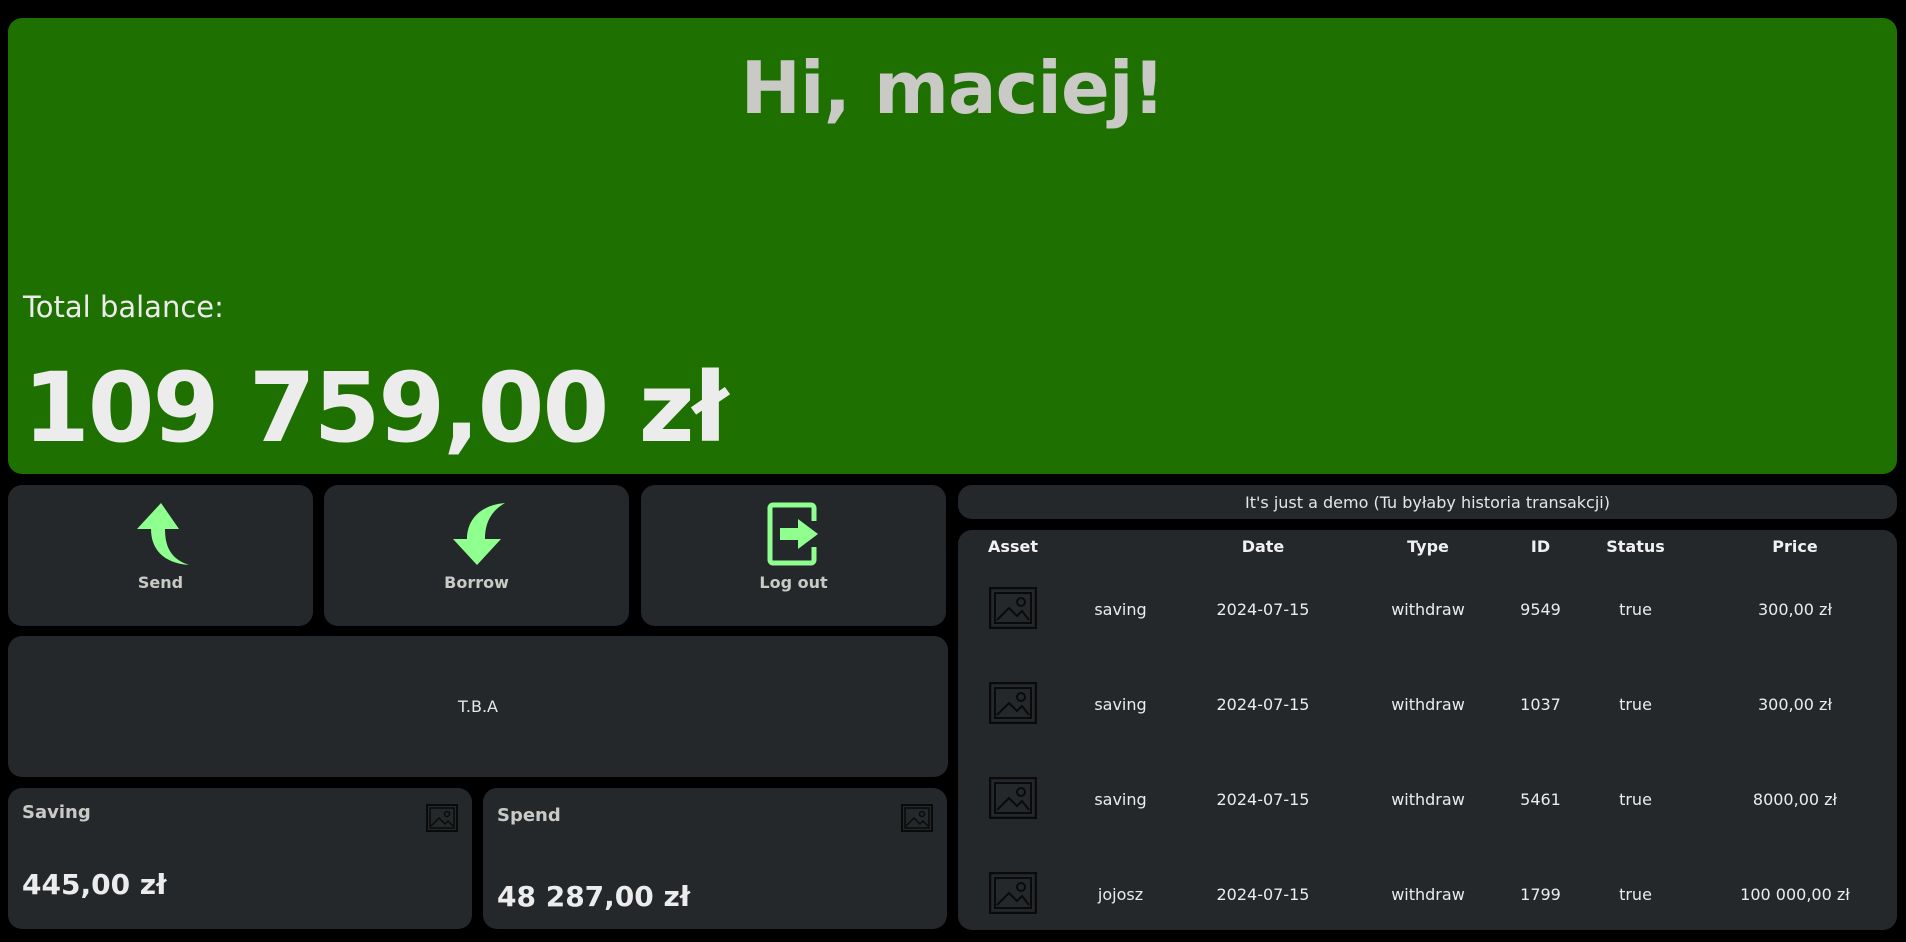  What do you see at coordinates (1795, 799) in the screenshot?
I see `cell-price: 8000,00 zł` at bounding box center [1795, 799].